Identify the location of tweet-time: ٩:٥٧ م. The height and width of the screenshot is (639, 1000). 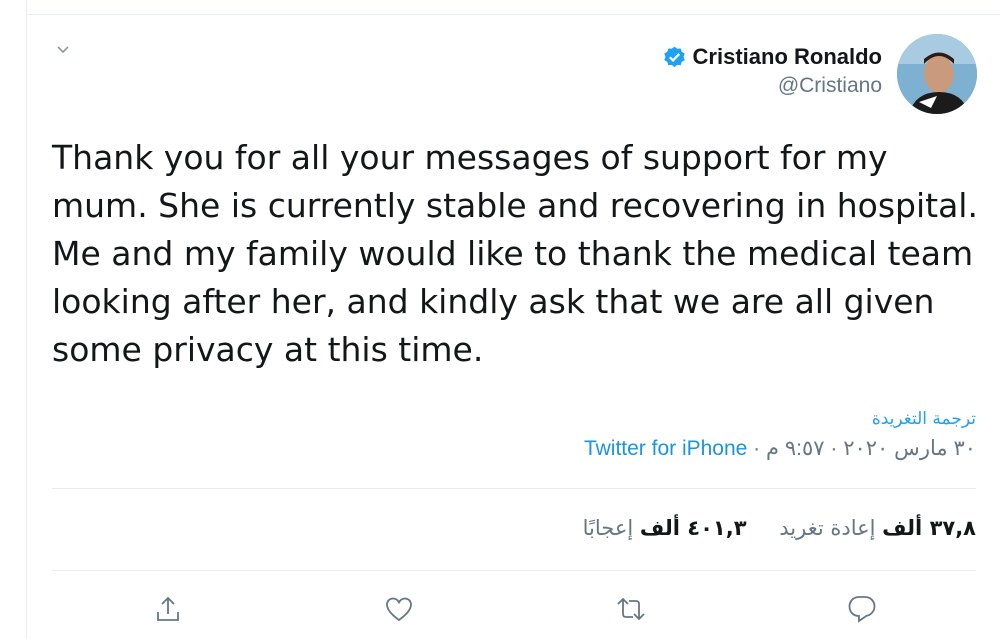
(795, 448).